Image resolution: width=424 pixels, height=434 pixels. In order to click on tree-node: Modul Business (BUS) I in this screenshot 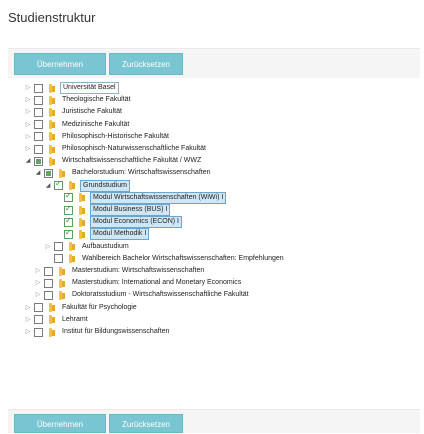, I will do `click(112, 210)`.